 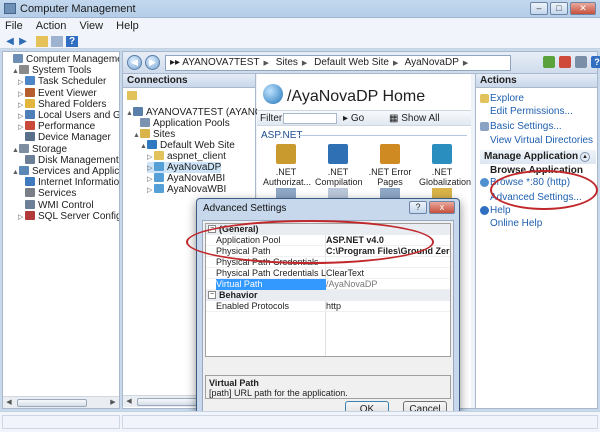 What do you see at coordinates (132, 95) in the screenshot?
I see `connections-toolbar-icon` at bounding box center [132, 95].